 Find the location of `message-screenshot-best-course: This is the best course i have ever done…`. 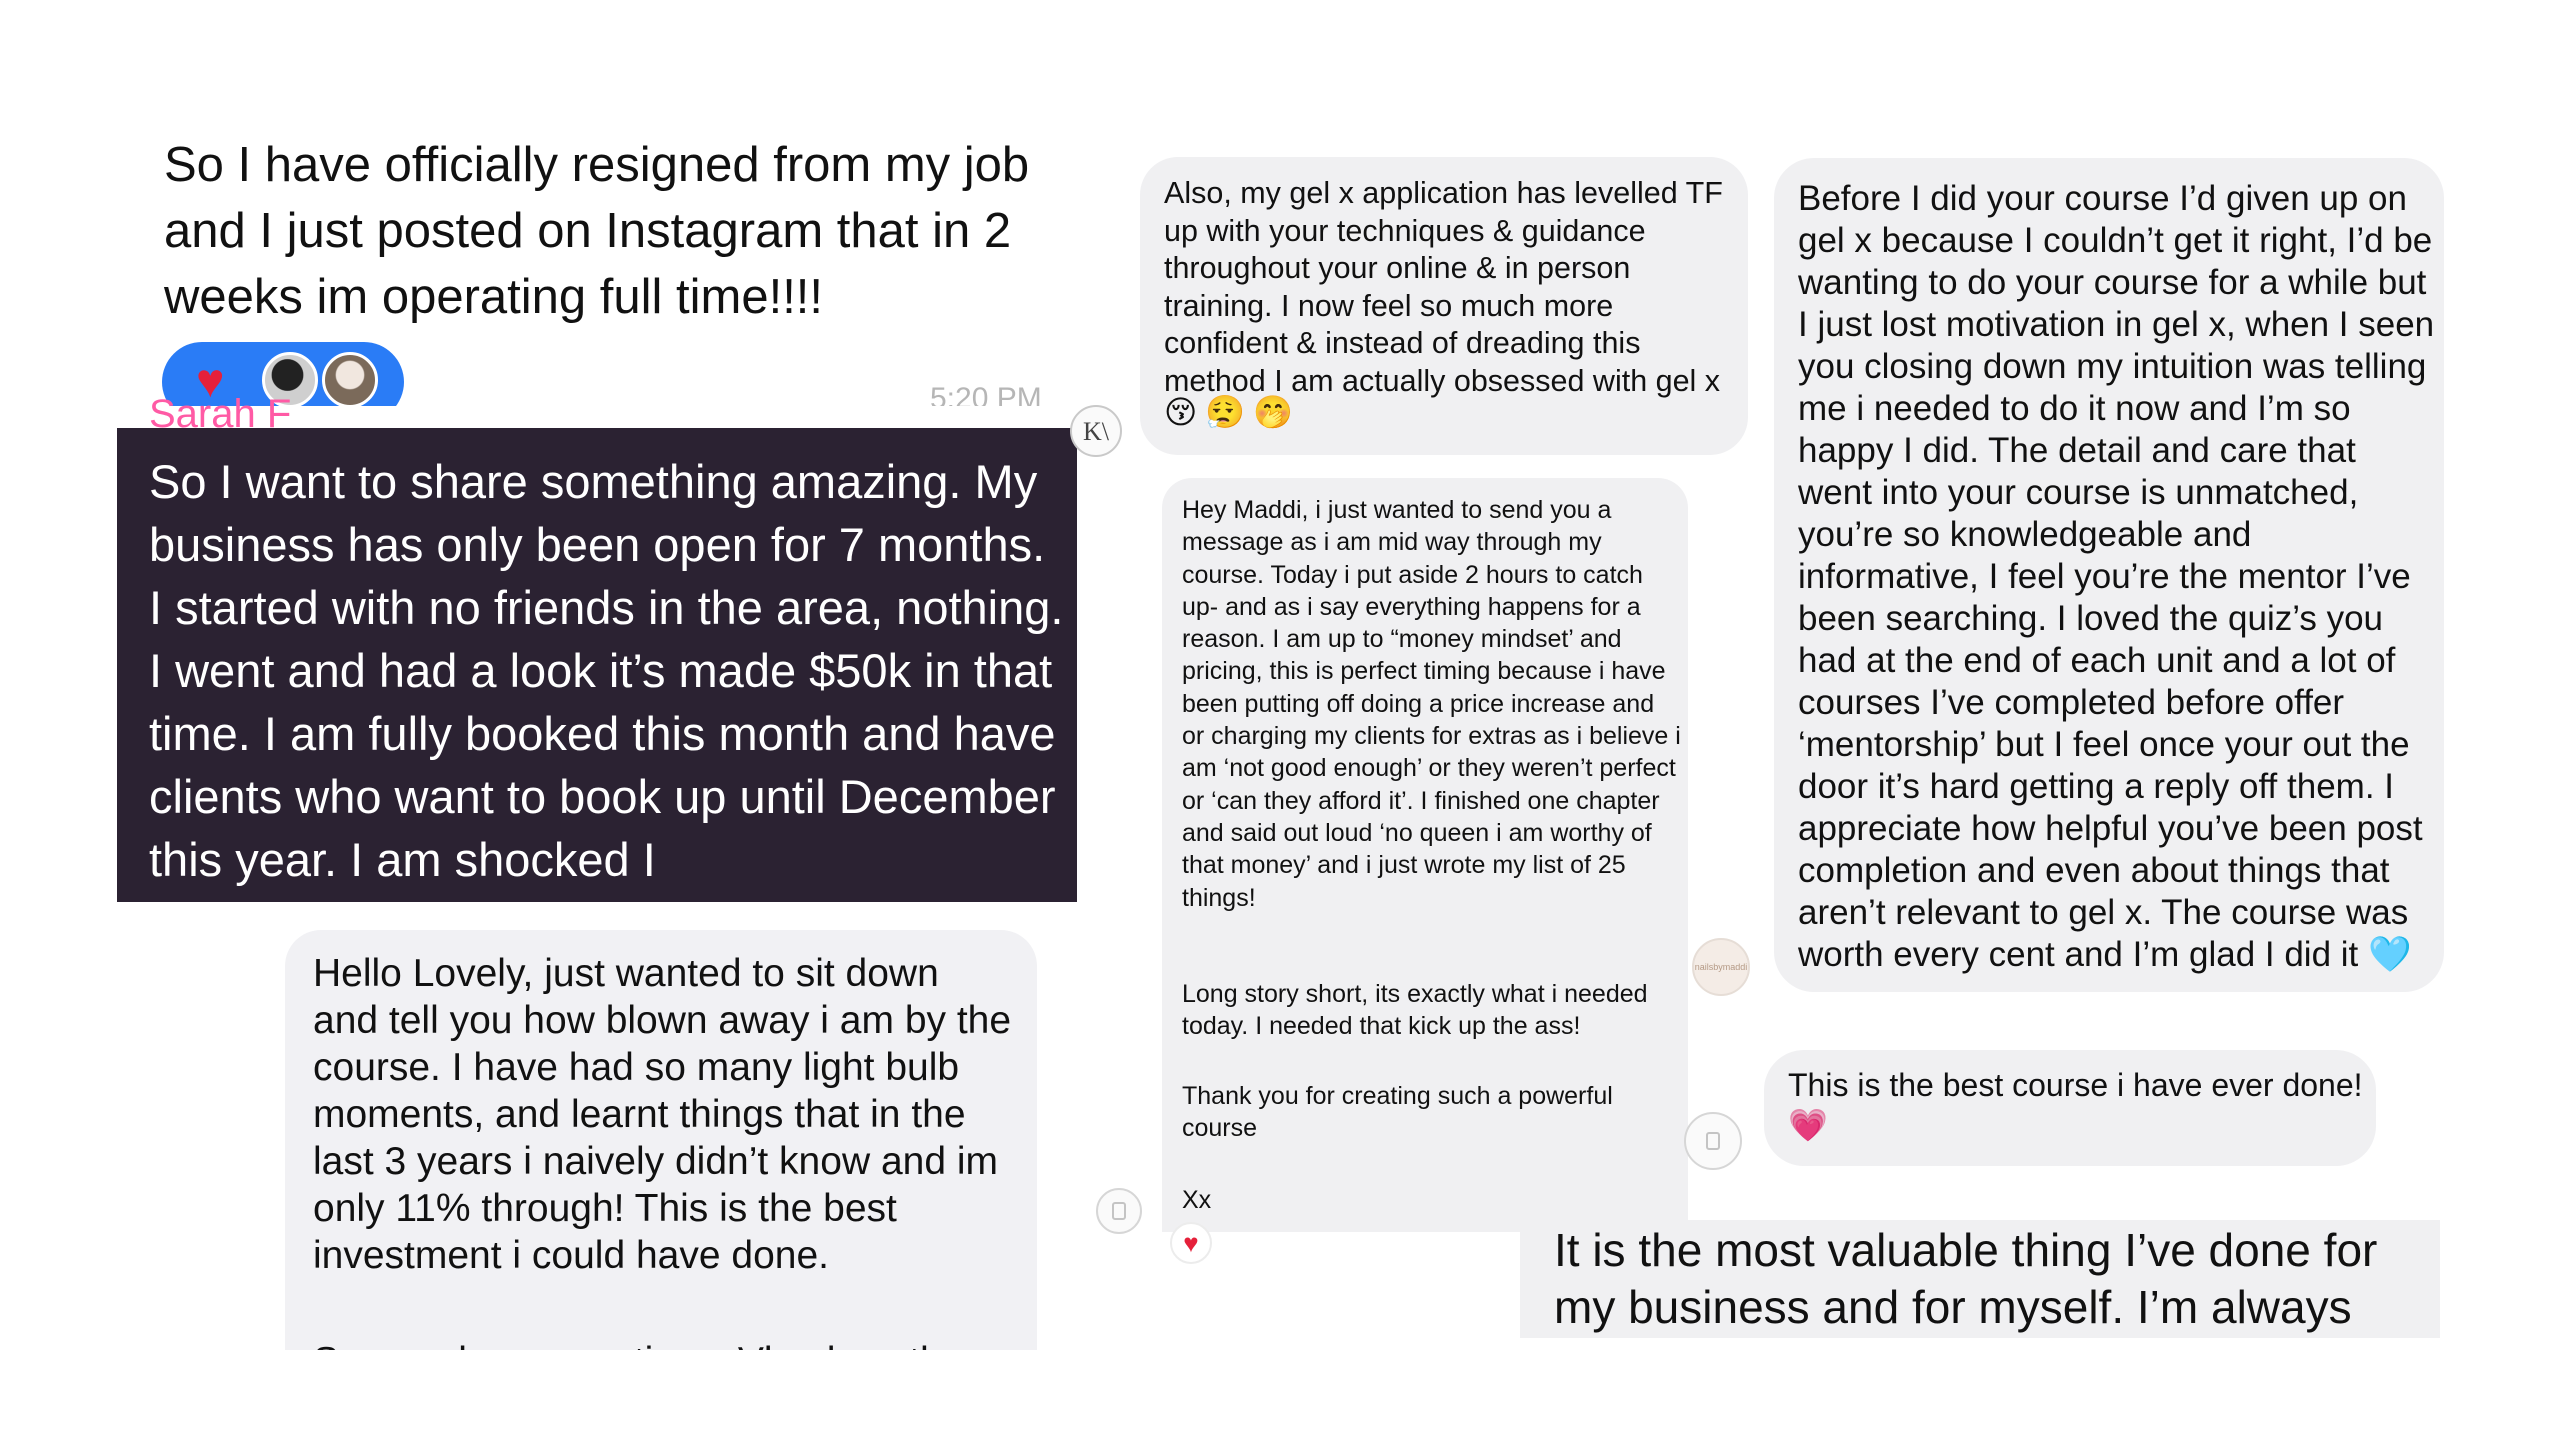

message-screenshot-best-course: This is the best course i have ever done… is located at coordinates (2070, 1108).